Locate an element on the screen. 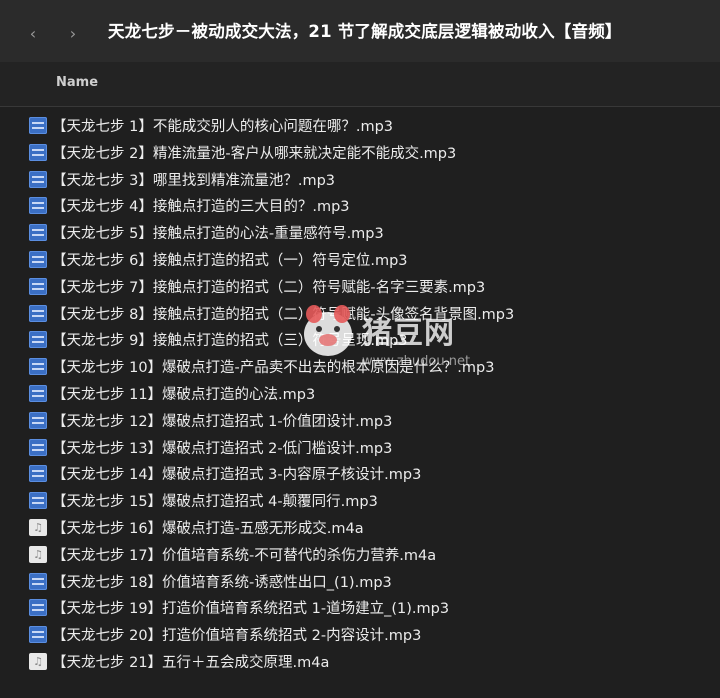 This screenshot has width=720, height=698. file-name: 【天龙七步 15】爆破点打造招式 4-颠覆同行.mp3 is located at coordinates (215, 502).